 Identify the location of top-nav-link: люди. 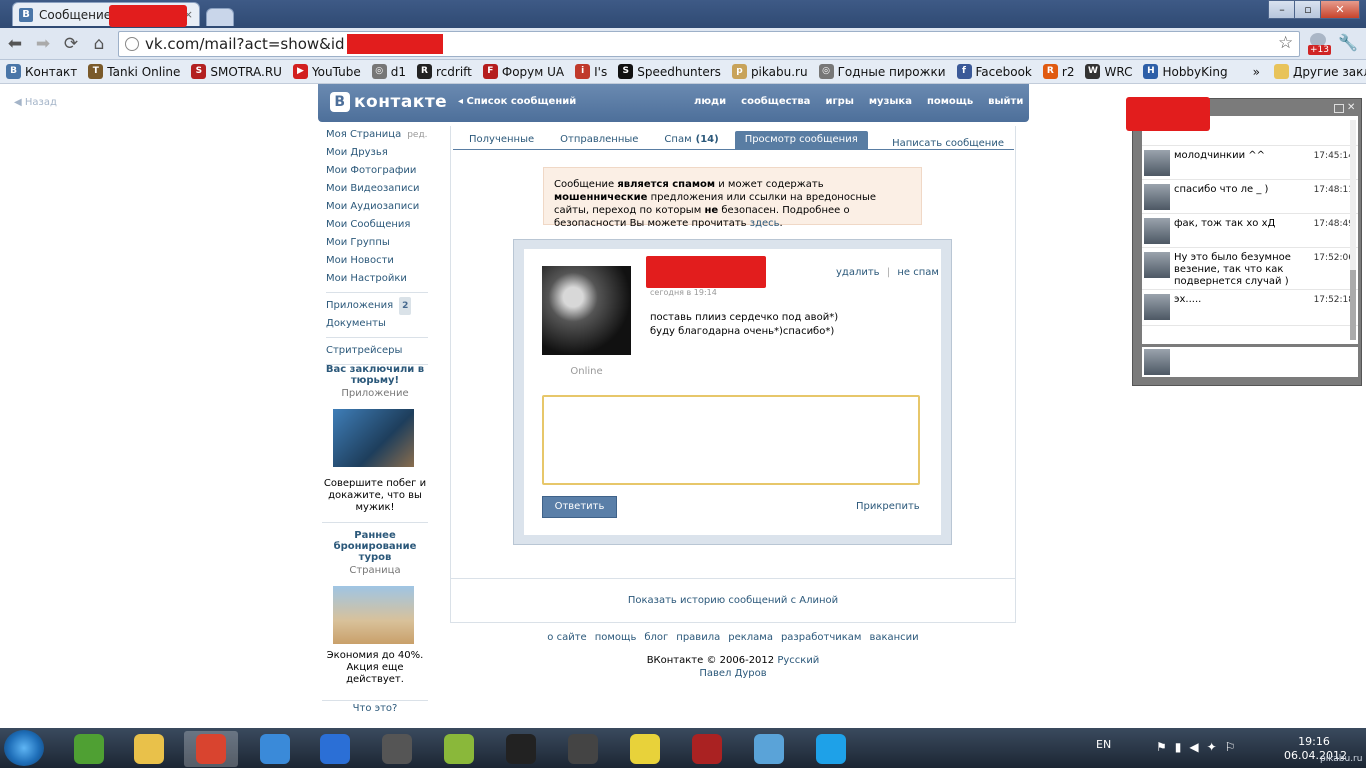
(710, 101).